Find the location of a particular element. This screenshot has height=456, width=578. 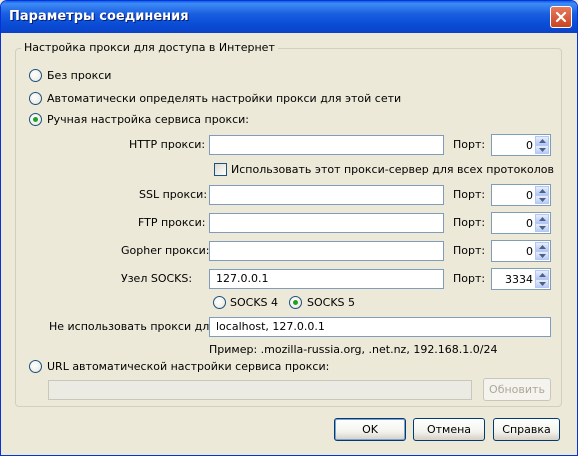

cancel-button: Отмена is located at coordinates (449, 429).